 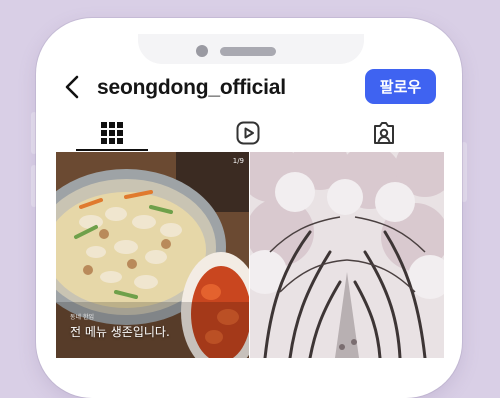 I want to click on post-caption: 전 메뉴 생존입니다., so click(x=120, y=332).